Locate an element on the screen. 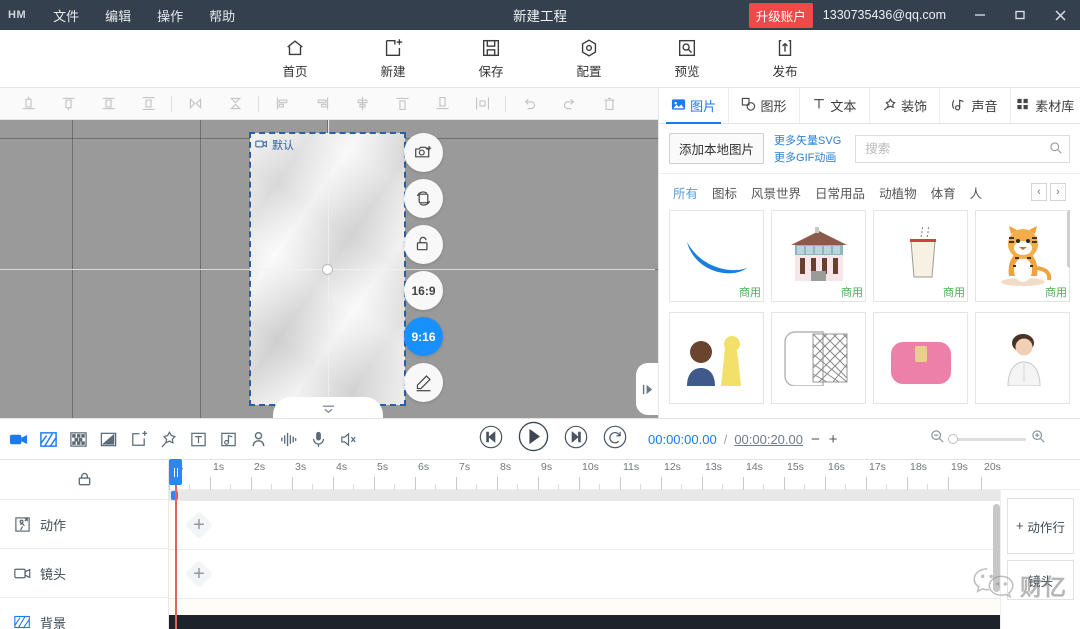  tab-decoration: 装饰 is located at coordinates (905, 105).